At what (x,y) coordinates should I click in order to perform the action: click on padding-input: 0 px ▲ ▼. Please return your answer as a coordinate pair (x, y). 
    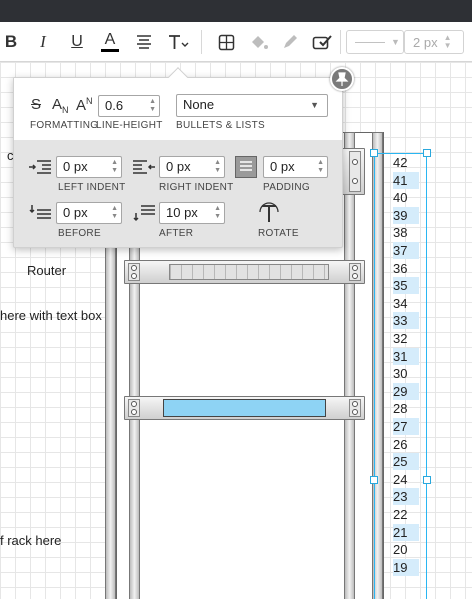
    Looking at the image, I should click on (295, 167).